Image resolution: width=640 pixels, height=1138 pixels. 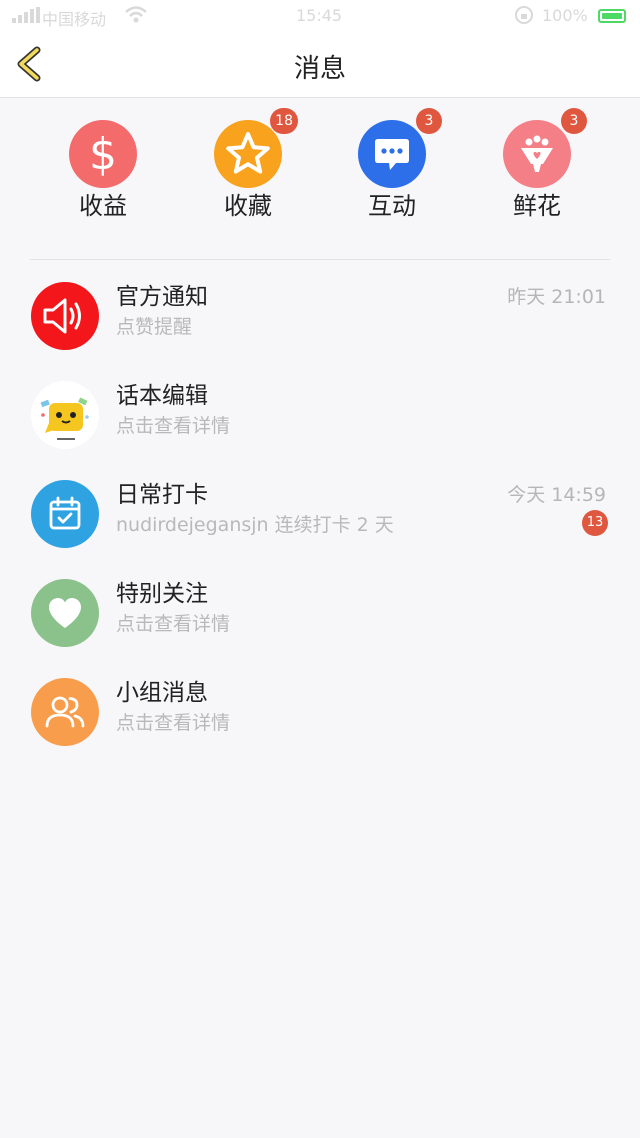 I want to click on flowers-circle: 3, so click(x=545, y=148).